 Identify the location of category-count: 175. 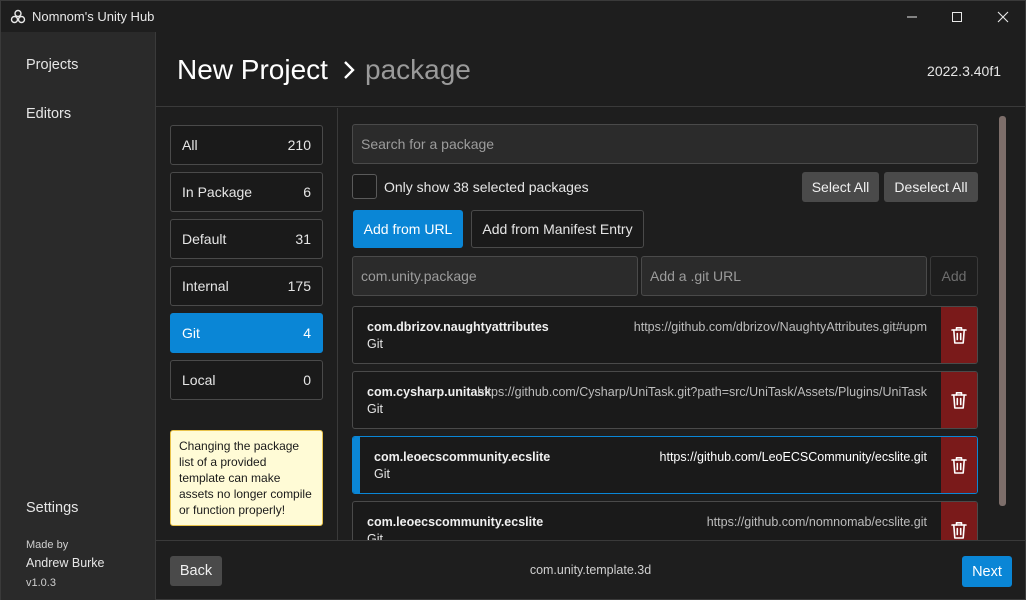
(299, 286).